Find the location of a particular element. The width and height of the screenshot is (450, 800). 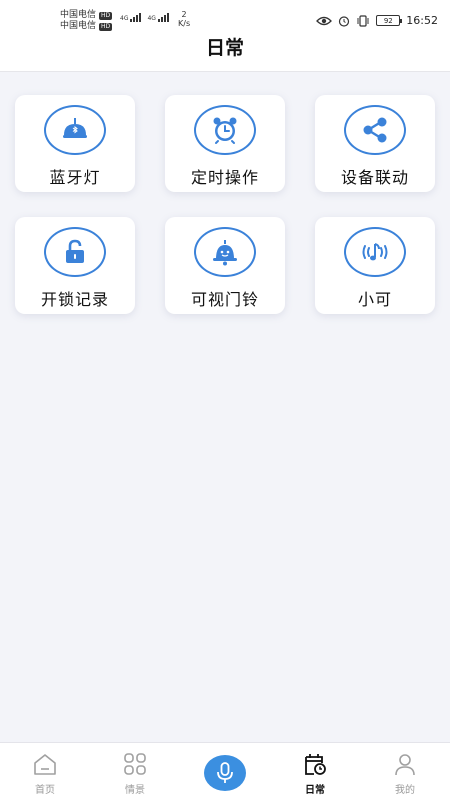

nav-home: 首页 is located at coordinates (45, 771).